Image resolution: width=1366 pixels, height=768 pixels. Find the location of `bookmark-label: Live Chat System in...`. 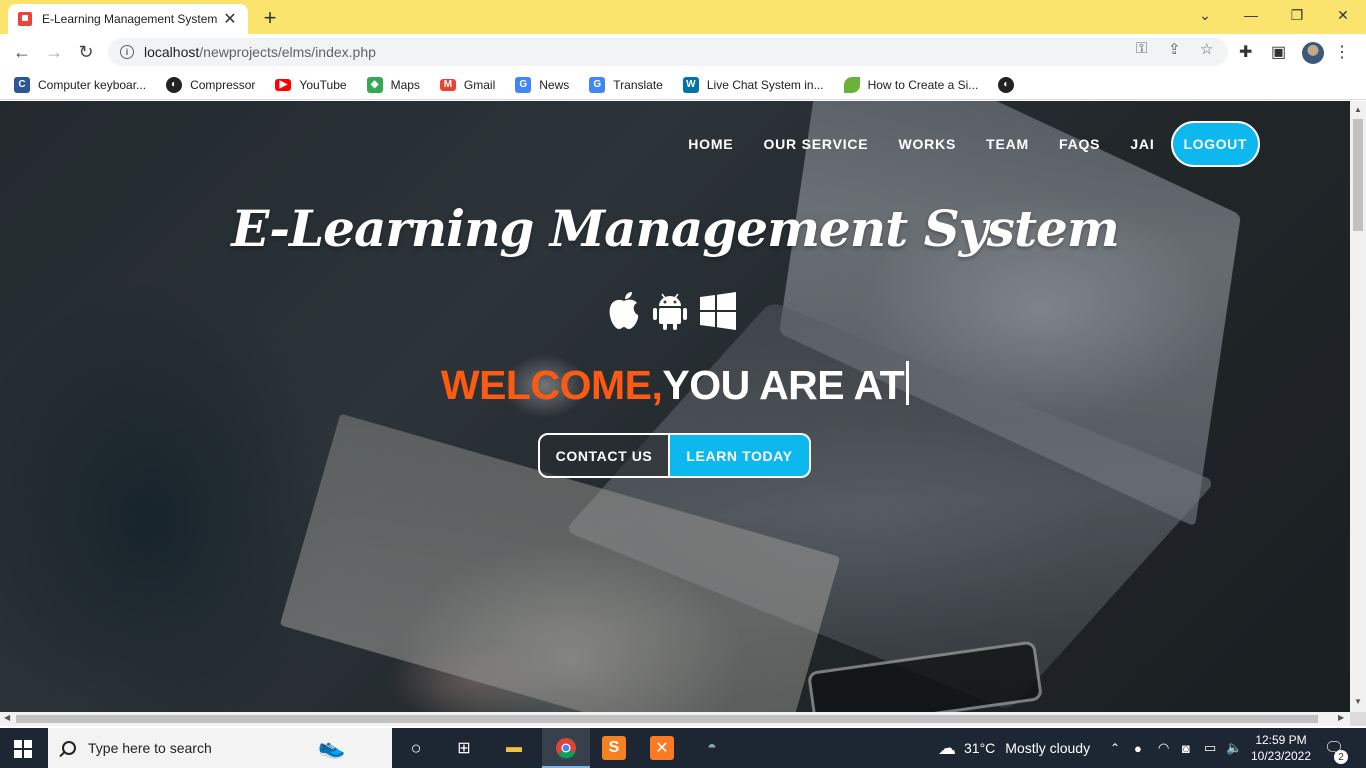

bookmark-label: Live Chat System in... is located at coordinates (765, 84).